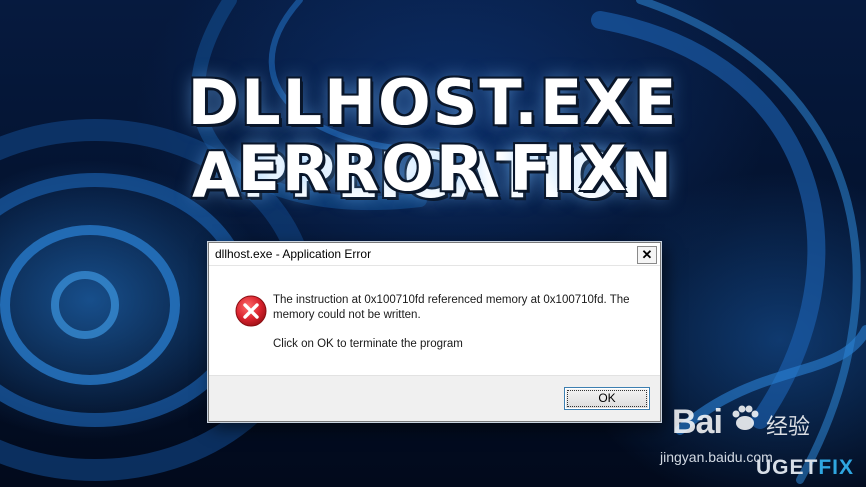 This screenshot has width=866, height=487. I want to click on close-icon: ✕, so click(647, 254).